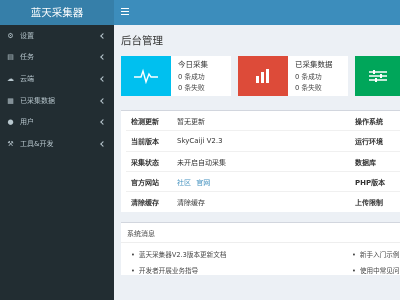 The image size is (400, 300). What do you see at coordinates (293, 76) in the screenshot?
I see `collected-data-box: 已采集数据 0 条成功 0 条失败` at bounding box center [293, 76].